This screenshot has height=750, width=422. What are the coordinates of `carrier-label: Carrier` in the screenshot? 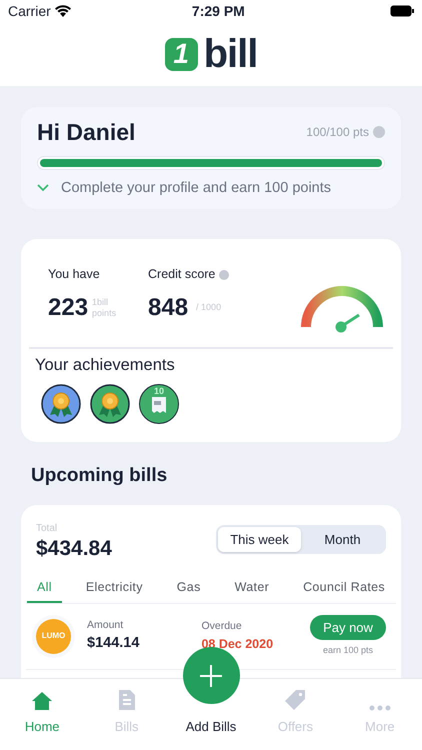 It's located at (29, 11).